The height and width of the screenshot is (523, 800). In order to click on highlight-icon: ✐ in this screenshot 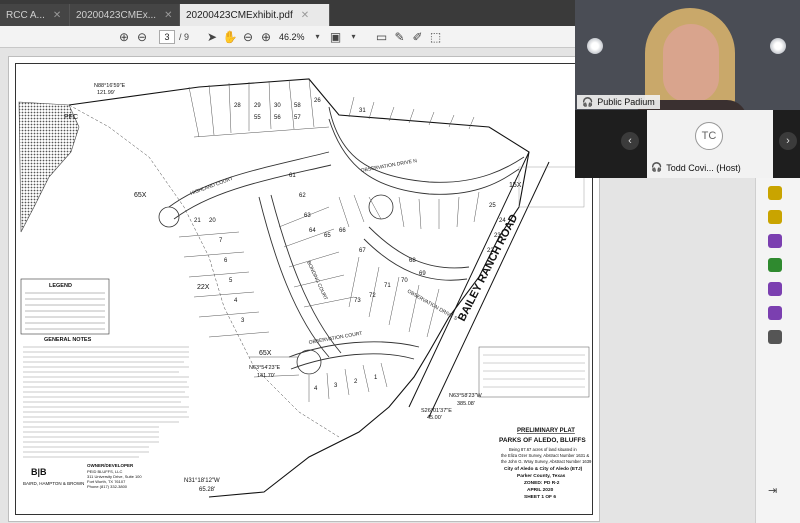, I will do `click(418, 37)`.